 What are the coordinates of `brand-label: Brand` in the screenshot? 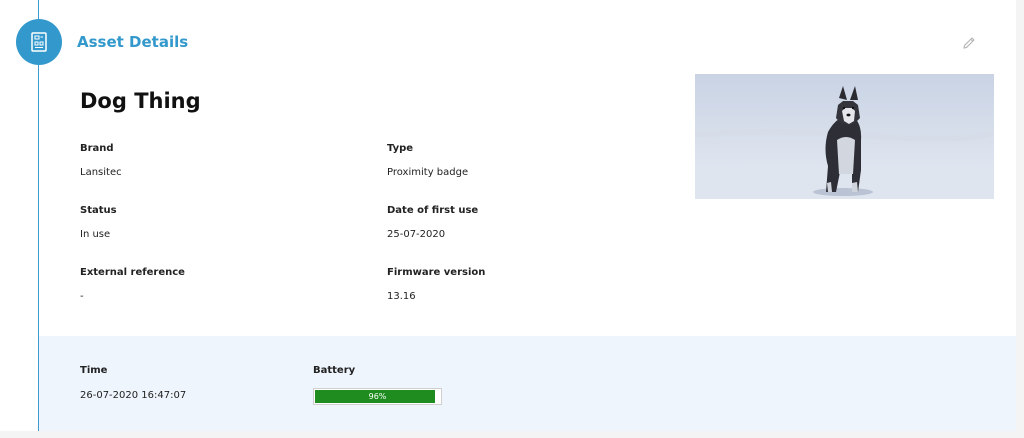 It's located at (97, 148).